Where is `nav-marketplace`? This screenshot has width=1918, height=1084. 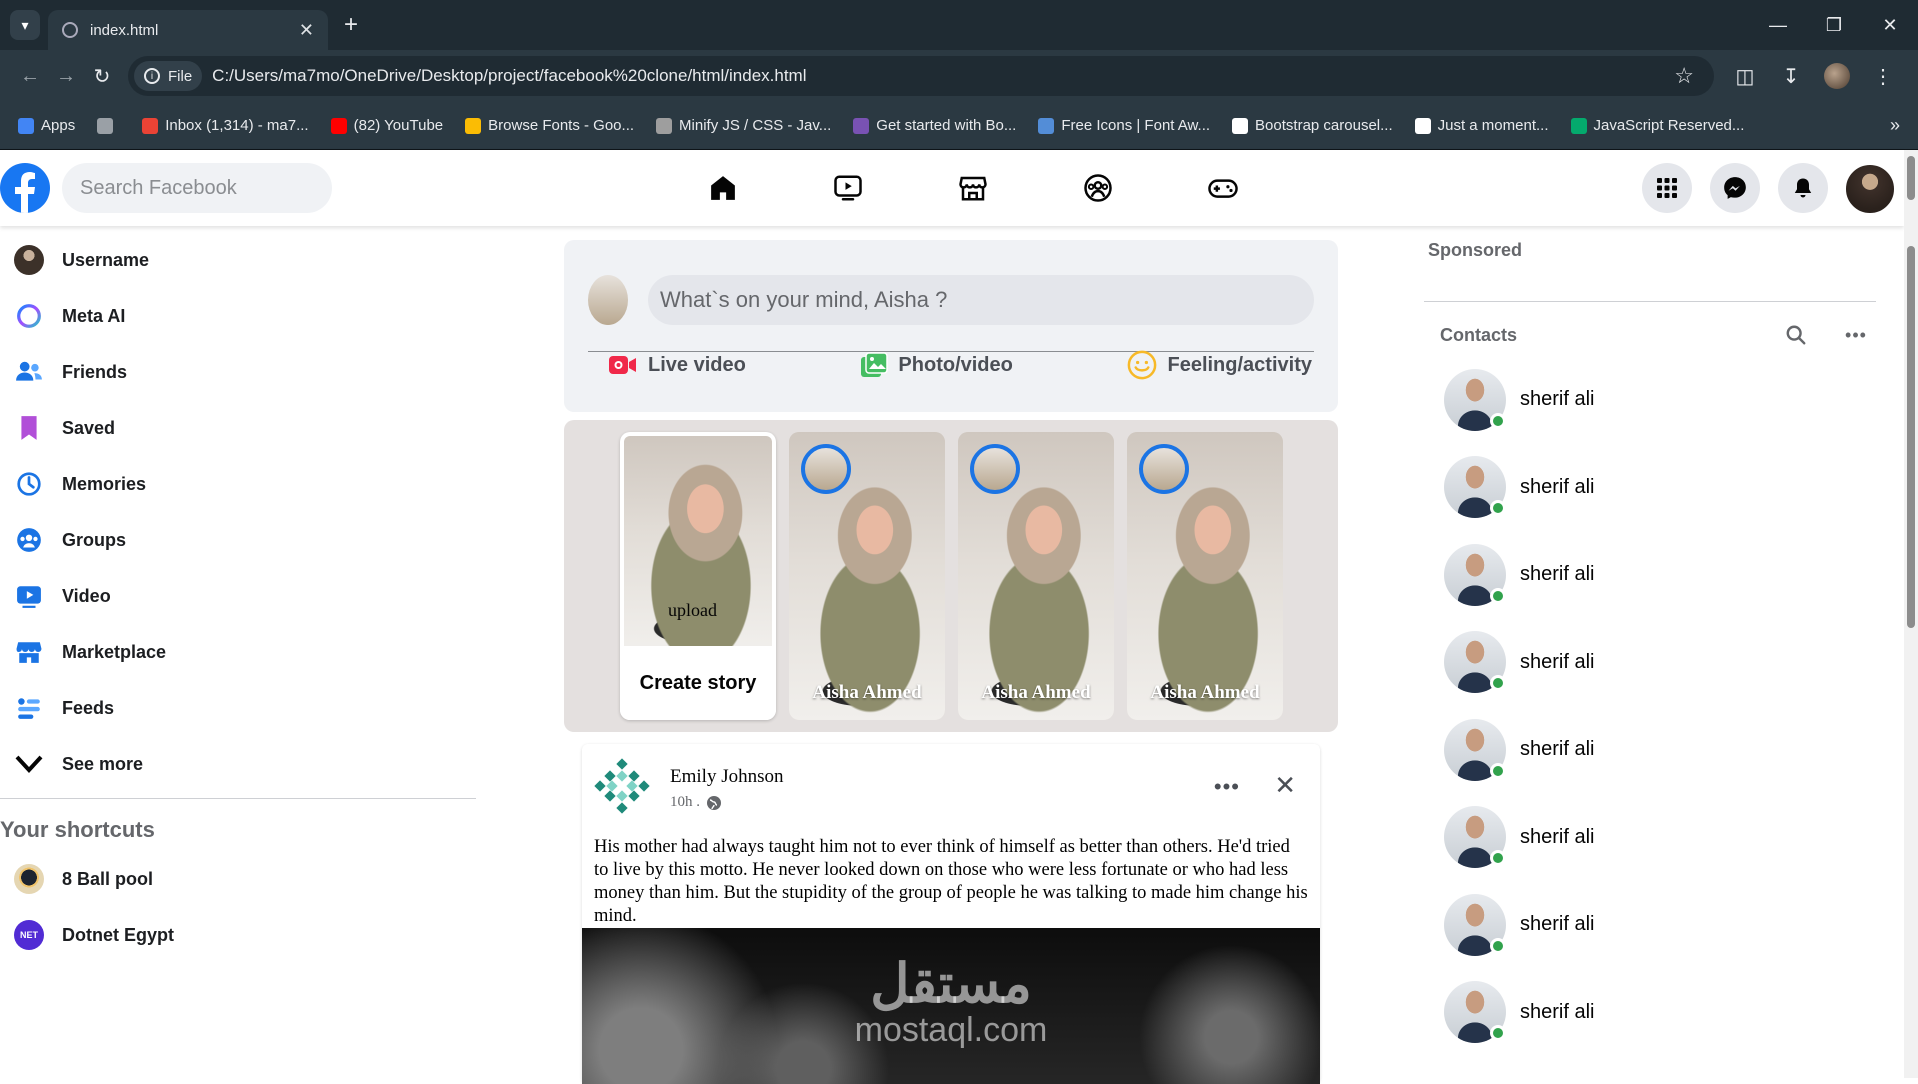 nav-marketplace is located at coordinates (972, 188).